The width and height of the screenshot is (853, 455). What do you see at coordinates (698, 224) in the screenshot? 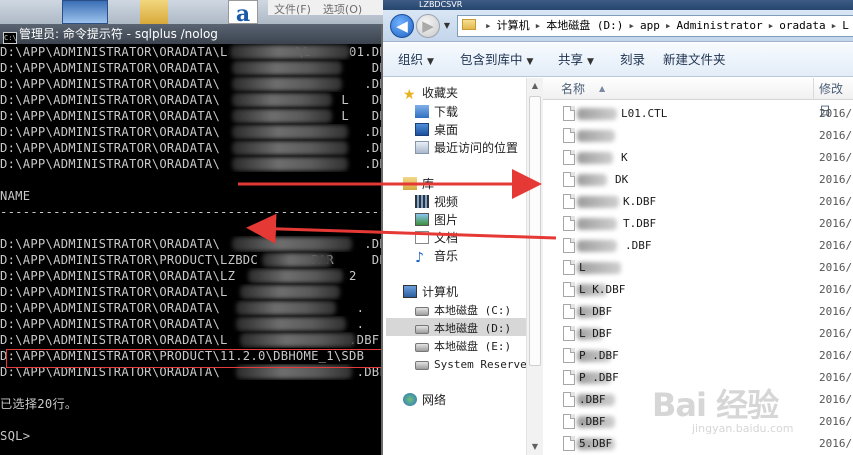
I see `file-row: T.DBF 2016/` at bounding box center [698, 224].